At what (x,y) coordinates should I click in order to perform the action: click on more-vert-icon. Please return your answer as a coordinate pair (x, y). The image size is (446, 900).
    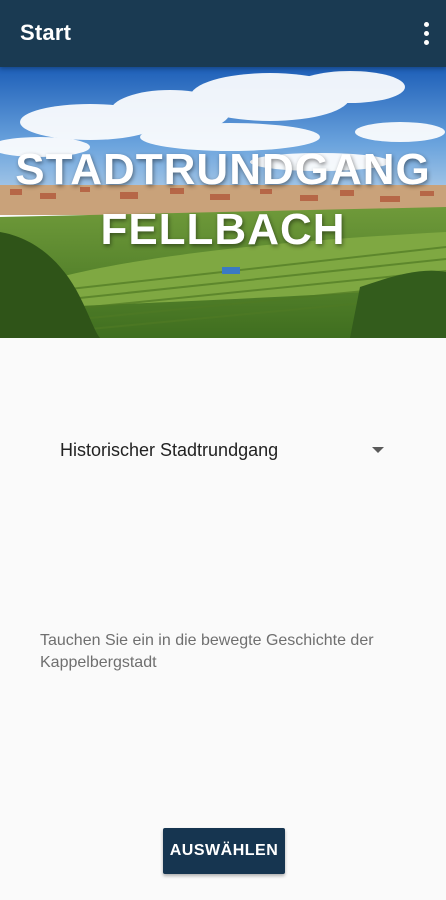
    Looking at the image, I should click on (426, 33).